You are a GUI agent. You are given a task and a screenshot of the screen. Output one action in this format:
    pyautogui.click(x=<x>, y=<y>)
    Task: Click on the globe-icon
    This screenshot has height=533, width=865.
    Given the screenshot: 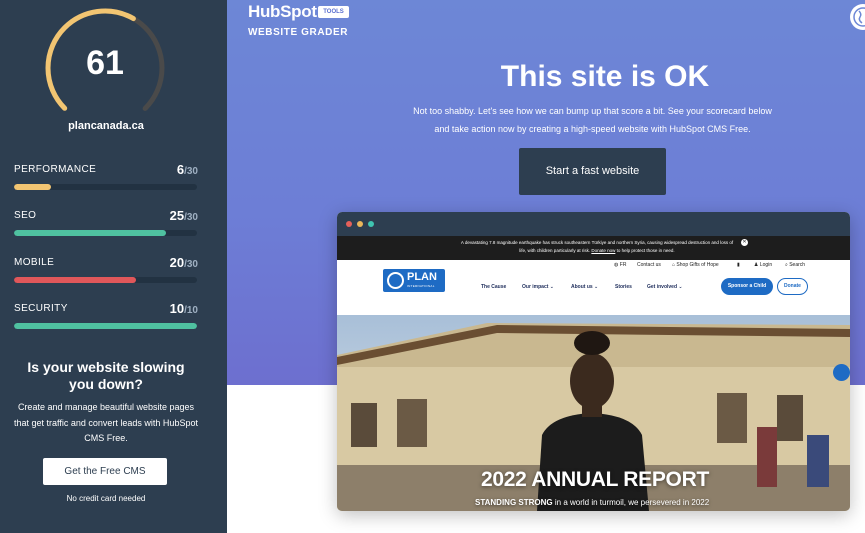 What is the action you would take?
    pyautogui.click(x=856, y=17)
    